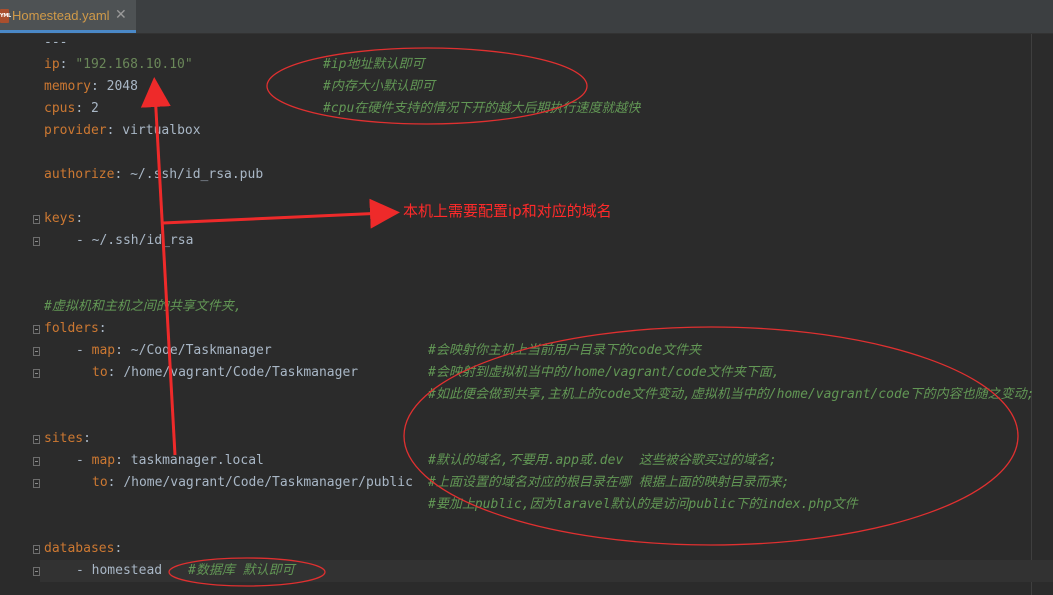 Image resolution: width=1053 pixels, height=595 pixels. I want to click on arrow-to-ip, so click(158, 266).